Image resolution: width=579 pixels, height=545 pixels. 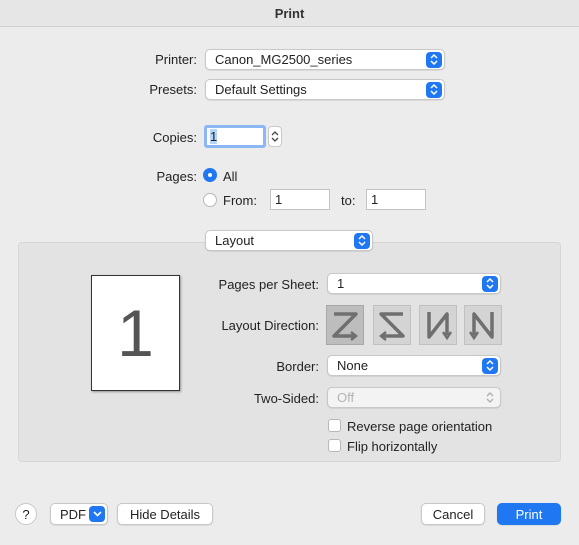 I want to click on z-arrow-left-down-icon, so click(x=391, y=326).